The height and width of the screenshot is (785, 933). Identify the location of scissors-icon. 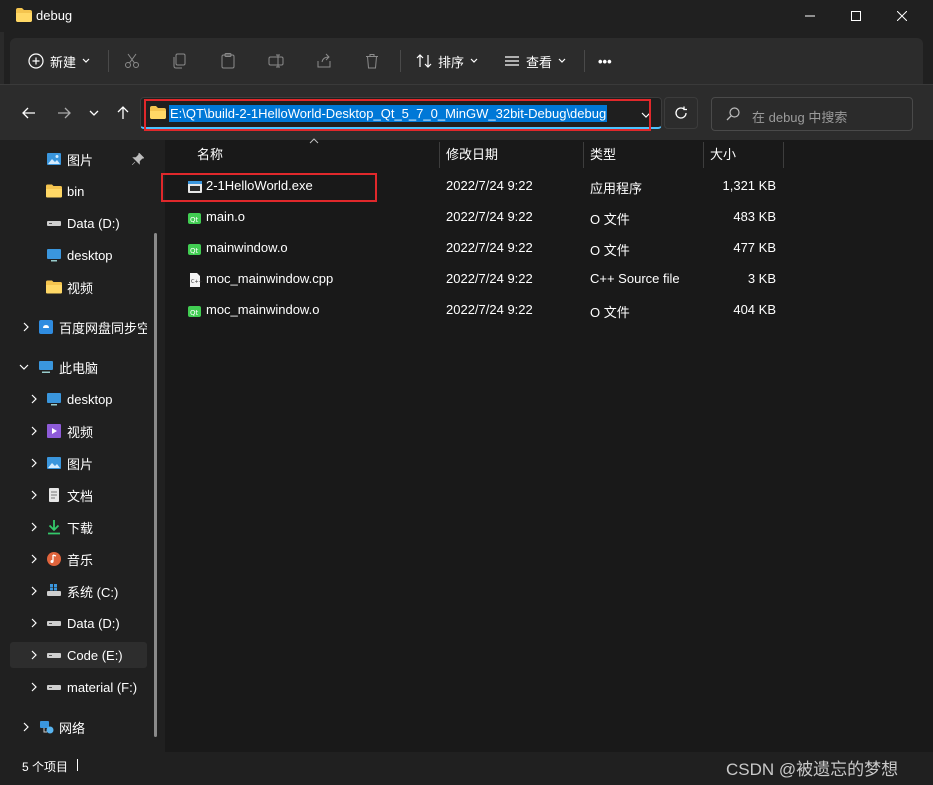
(132, 60).